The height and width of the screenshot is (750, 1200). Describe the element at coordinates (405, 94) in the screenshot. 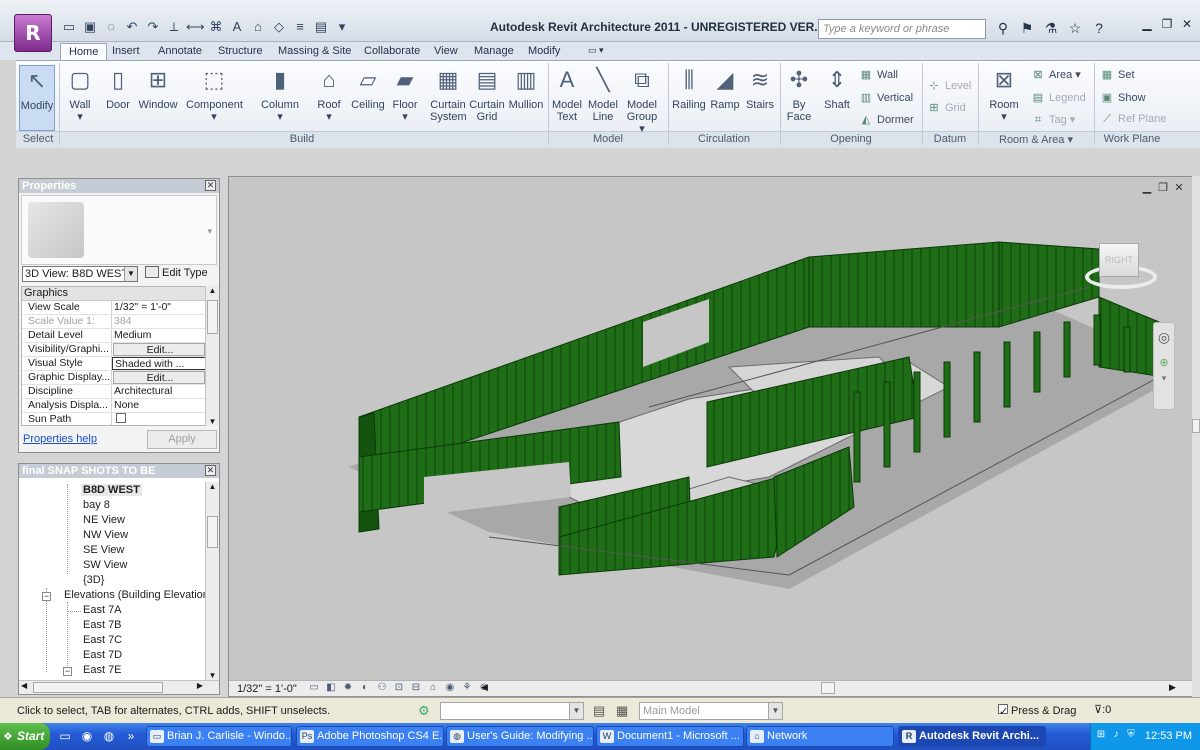

I see `floor-button: ▰ Floor ▾` at that location.